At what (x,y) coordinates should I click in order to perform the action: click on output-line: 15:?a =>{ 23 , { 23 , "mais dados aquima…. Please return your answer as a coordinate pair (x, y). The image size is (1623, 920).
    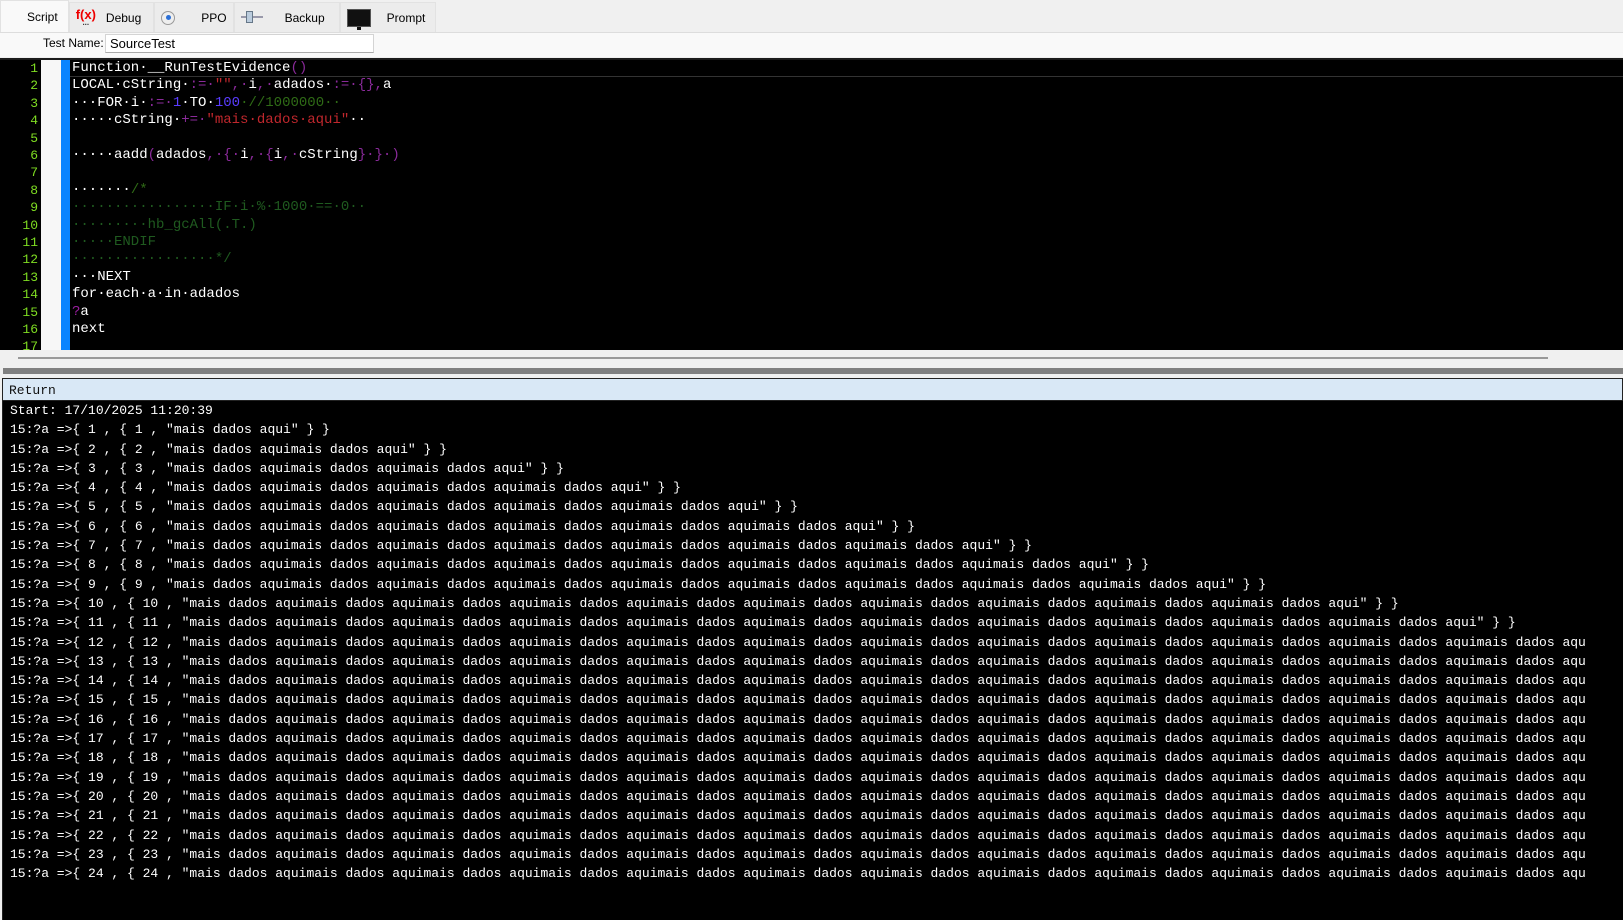
    Looking at the image, I should click on (798, 854).